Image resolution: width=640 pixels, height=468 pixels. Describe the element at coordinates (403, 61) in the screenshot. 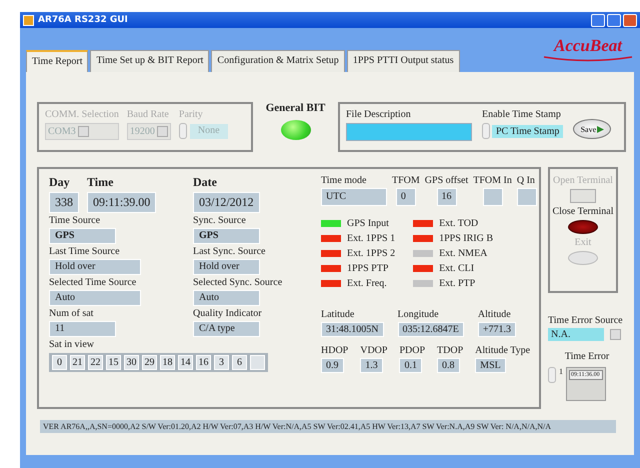

I see `tab: 1PPS PTTI Output status` at that location.